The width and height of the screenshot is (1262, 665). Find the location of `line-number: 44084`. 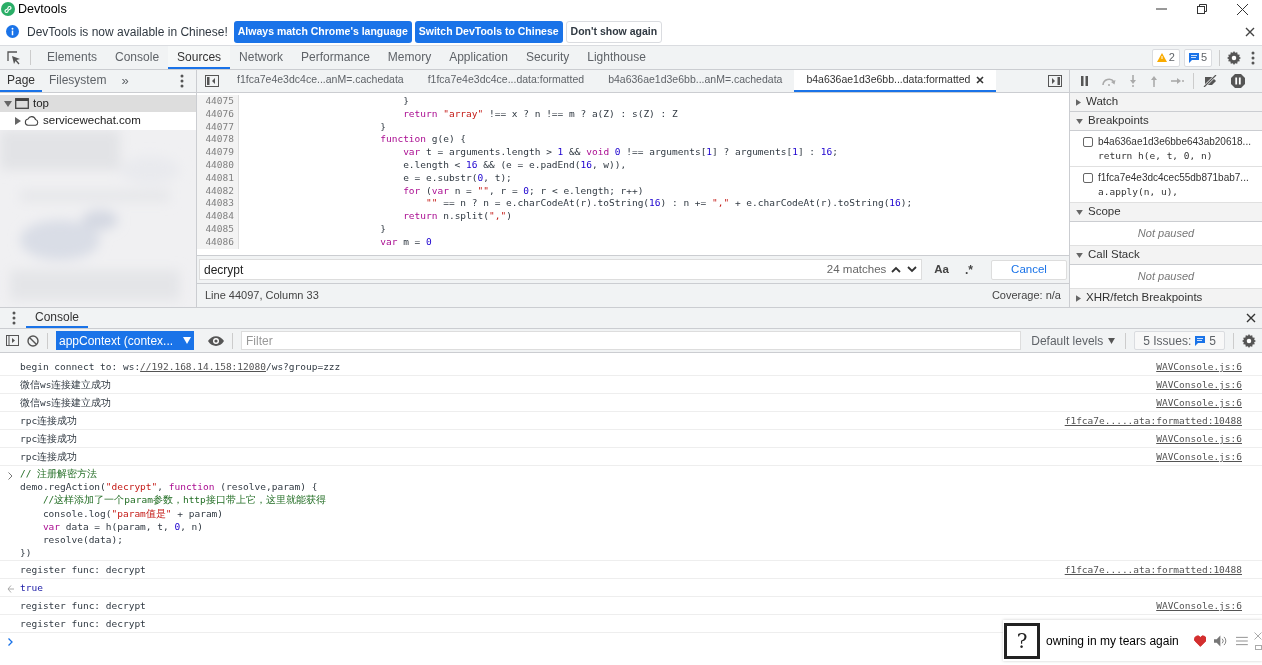

line-number: 44084 is located at coordinates (218, 216).